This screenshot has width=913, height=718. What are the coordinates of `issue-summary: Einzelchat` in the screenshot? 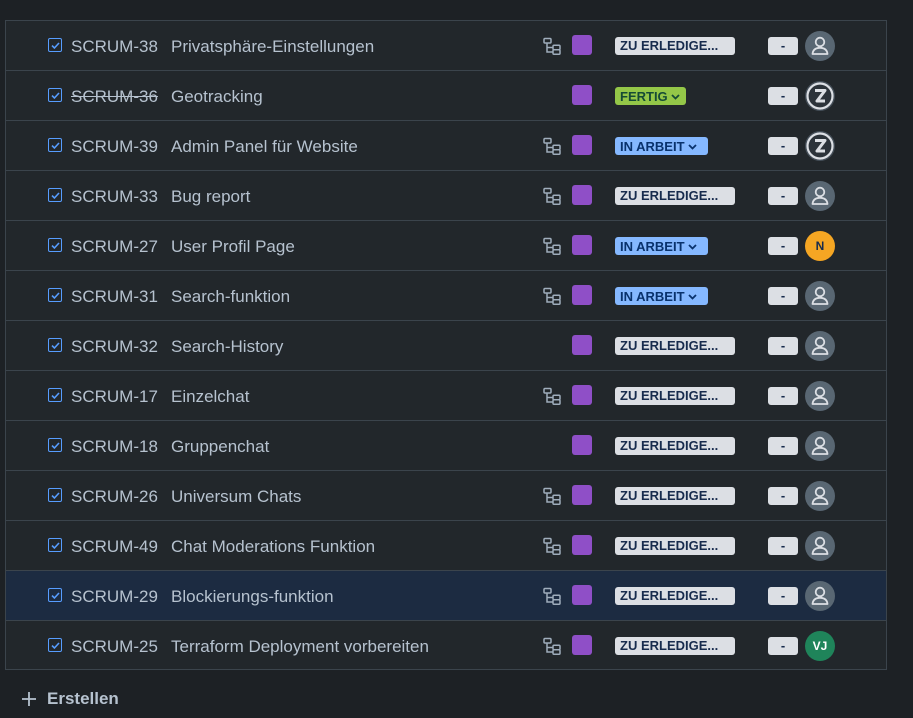 It's located at (210, 397).